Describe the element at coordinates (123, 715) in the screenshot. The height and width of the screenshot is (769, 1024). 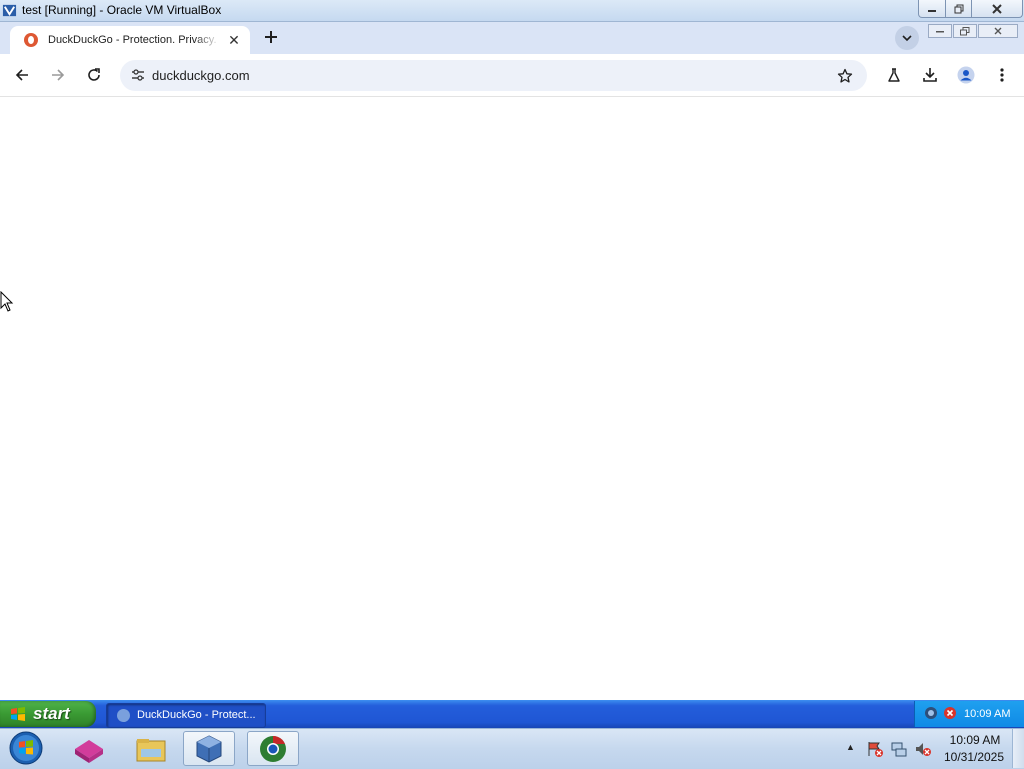
I see `browser-icon` at that location.